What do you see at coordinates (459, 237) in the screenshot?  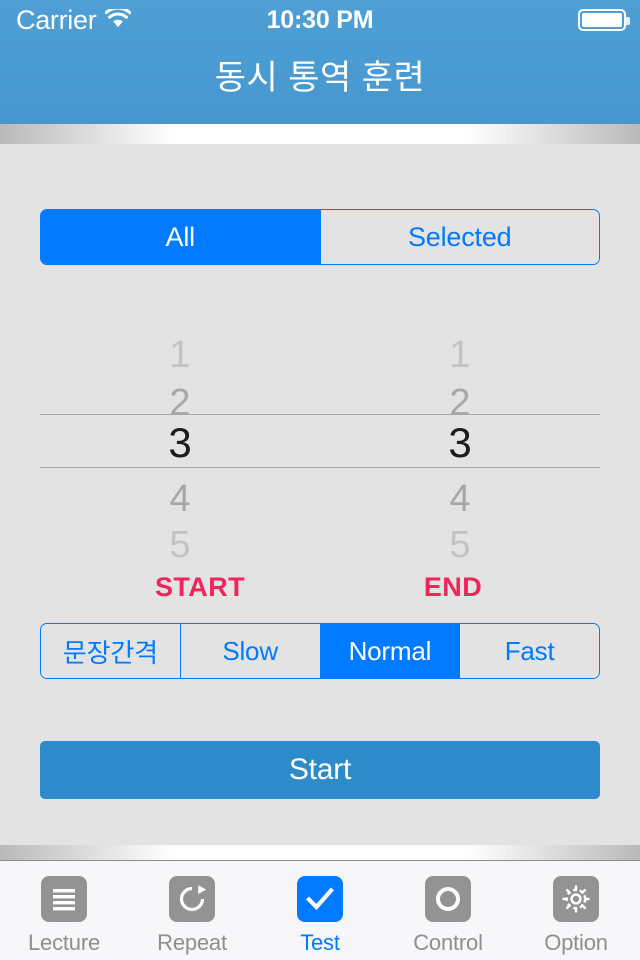 I see `scope-segment-selected: Selected` at bounding box center [459, 237].